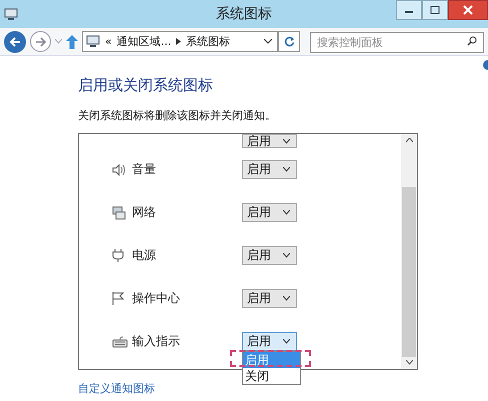 Image resolution: width=488 pixels, height=401 pixels. I want to click on customize-link: 自定义通知图标, so click(116, 388).